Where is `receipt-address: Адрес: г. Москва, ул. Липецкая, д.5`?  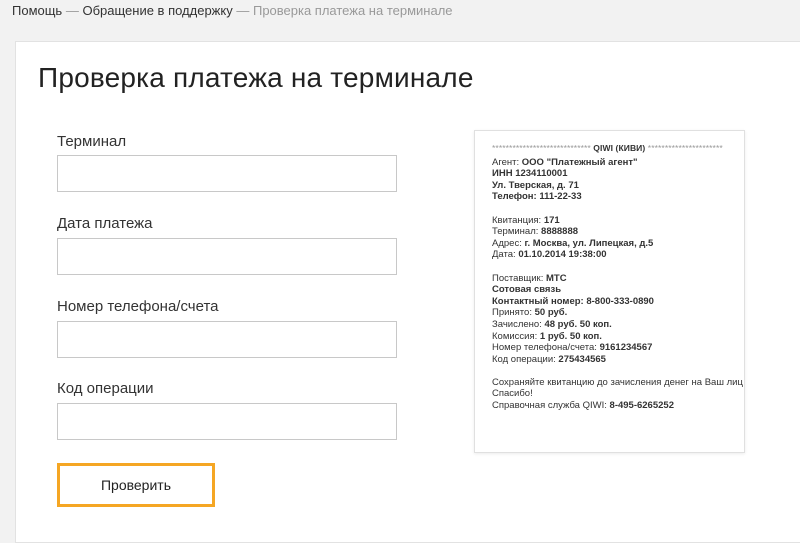 receipt-address: Адрес: г. Москва, ул. Липецкая, д.5 is located at coordinates (573, 243).